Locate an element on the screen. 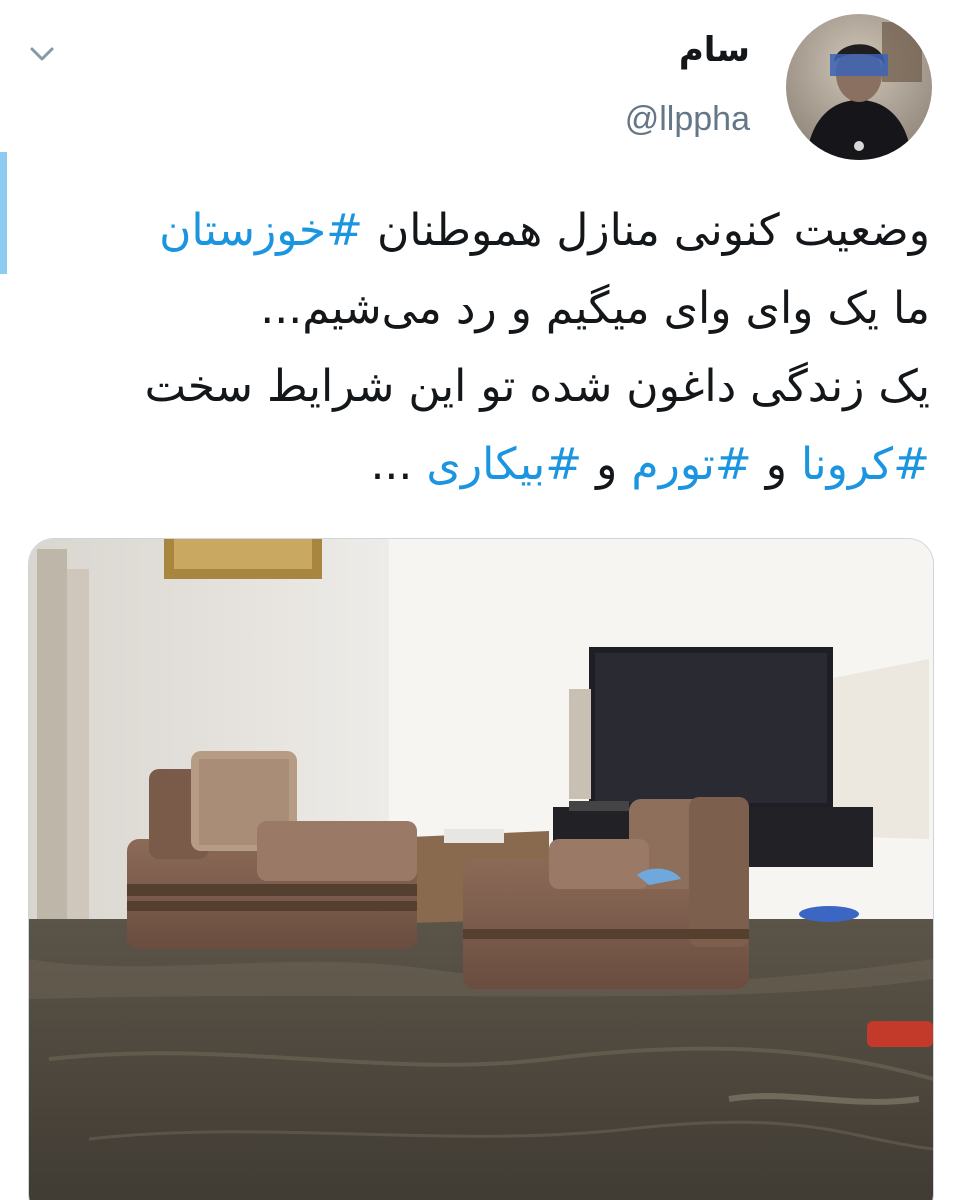 This screenshot has width=960, height=1200. hashtag-link: #کرونا is located at coordinates (865, 464).